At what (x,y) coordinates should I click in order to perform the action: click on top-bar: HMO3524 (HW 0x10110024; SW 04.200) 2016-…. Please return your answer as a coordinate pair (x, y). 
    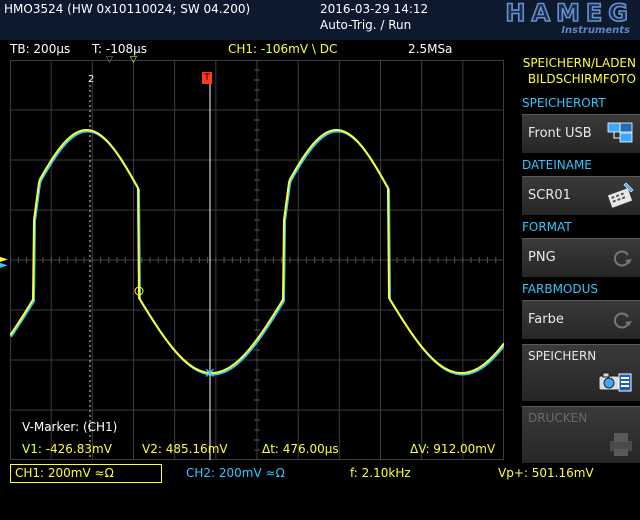
    Looking at the image, I should click on (320, 20).